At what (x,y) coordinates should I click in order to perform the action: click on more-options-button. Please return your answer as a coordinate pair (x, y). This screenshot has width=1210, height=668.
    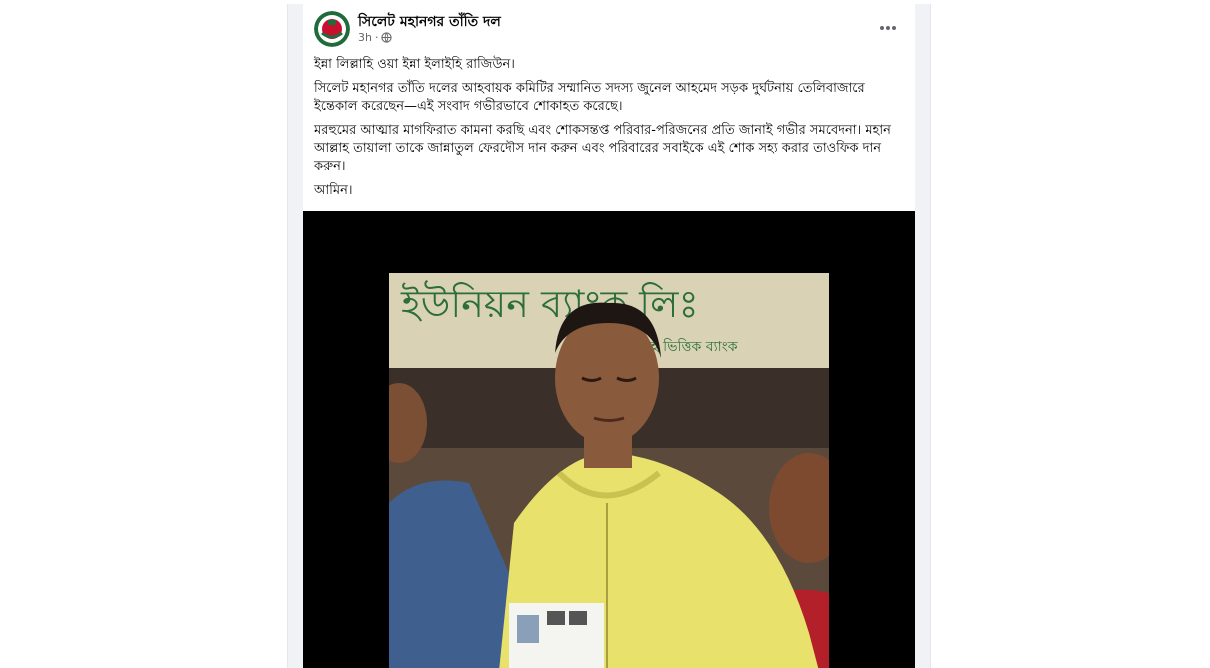
    Looking at the image, I should click on (888, 28).